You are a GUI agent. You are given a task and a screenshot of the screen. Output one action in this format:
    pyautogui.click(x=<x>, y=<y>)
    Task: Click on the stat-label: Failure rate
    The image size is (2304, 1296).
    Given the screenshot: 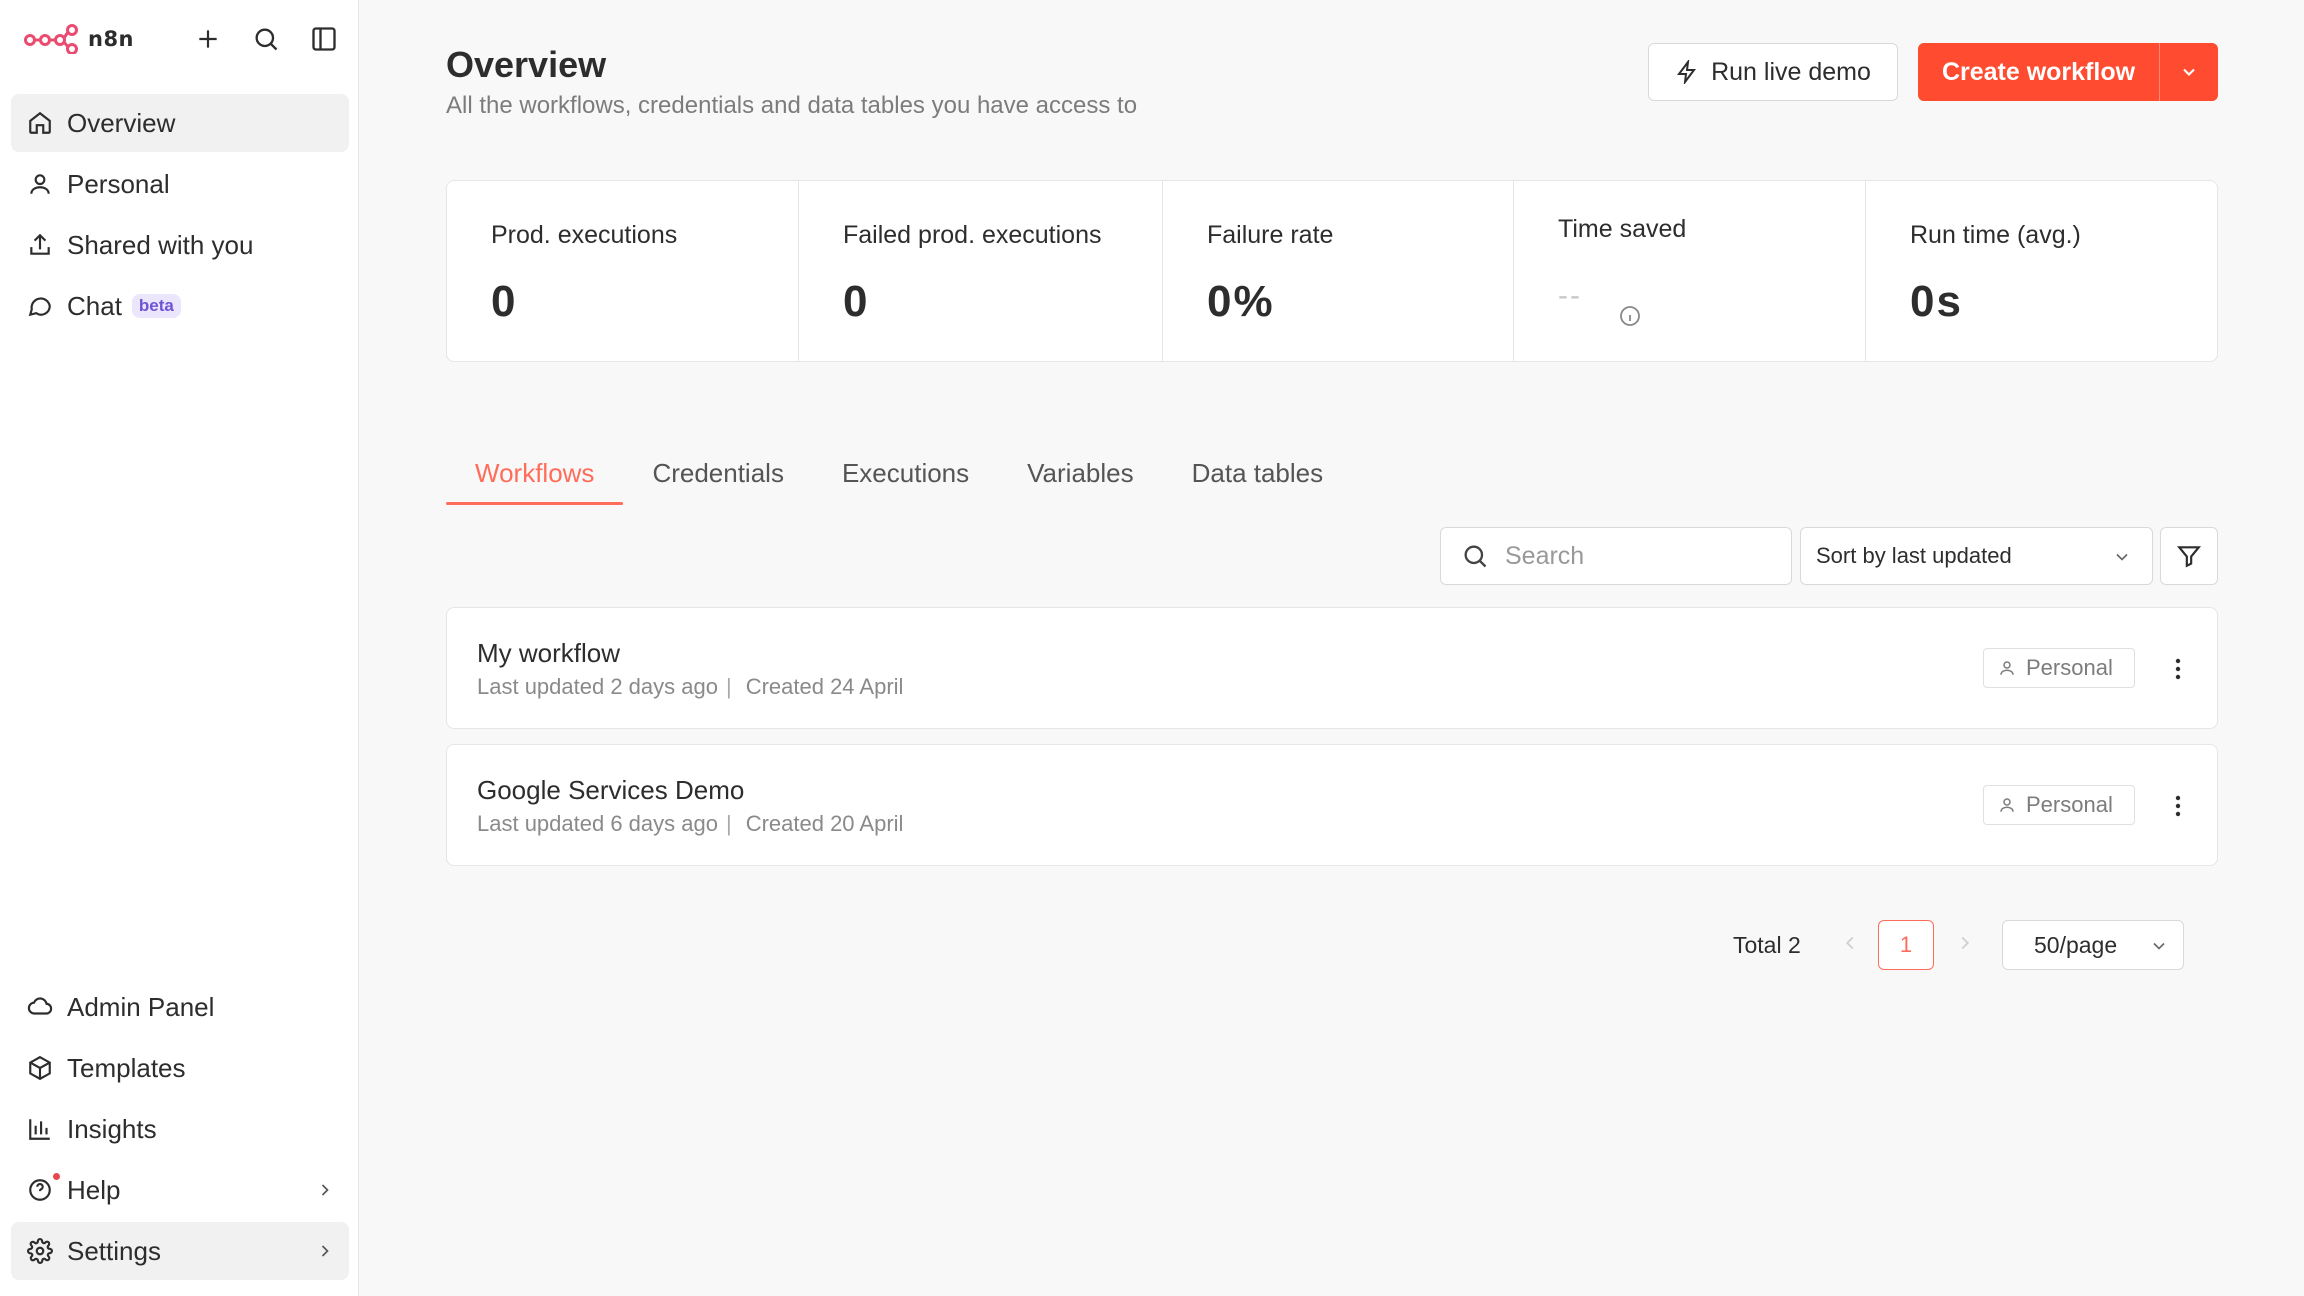 What is the action you would take?
    pyautogui.click(x=1270, y=235)
    